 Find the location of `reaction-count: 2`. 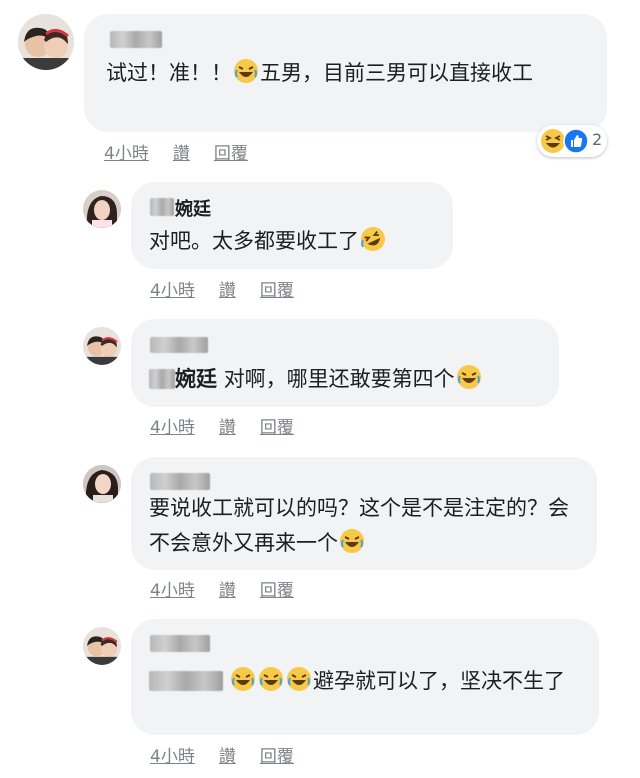

reaction-count: 2 is located at coordinates (597, 139).